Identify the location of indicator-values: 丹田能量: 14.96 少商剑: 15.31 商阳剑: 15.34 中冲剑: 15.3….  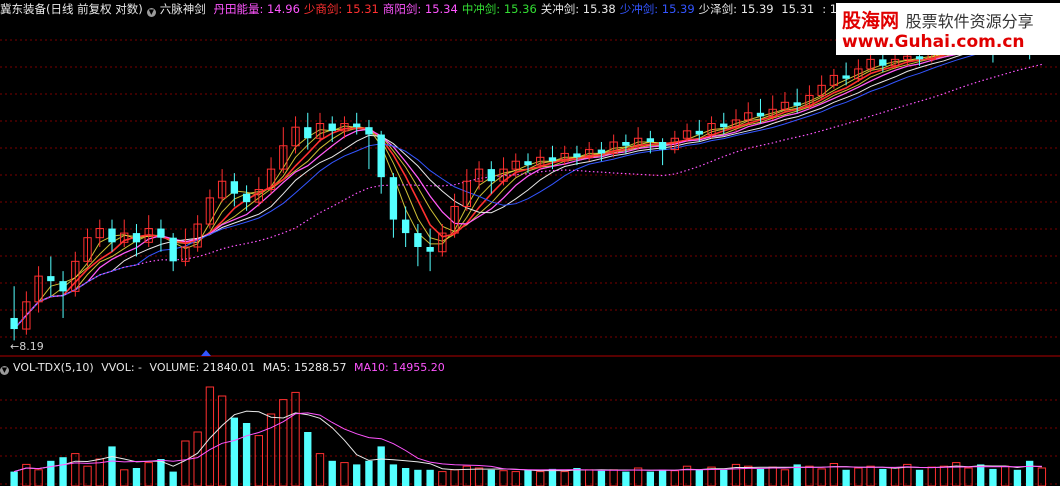
(515, 9).